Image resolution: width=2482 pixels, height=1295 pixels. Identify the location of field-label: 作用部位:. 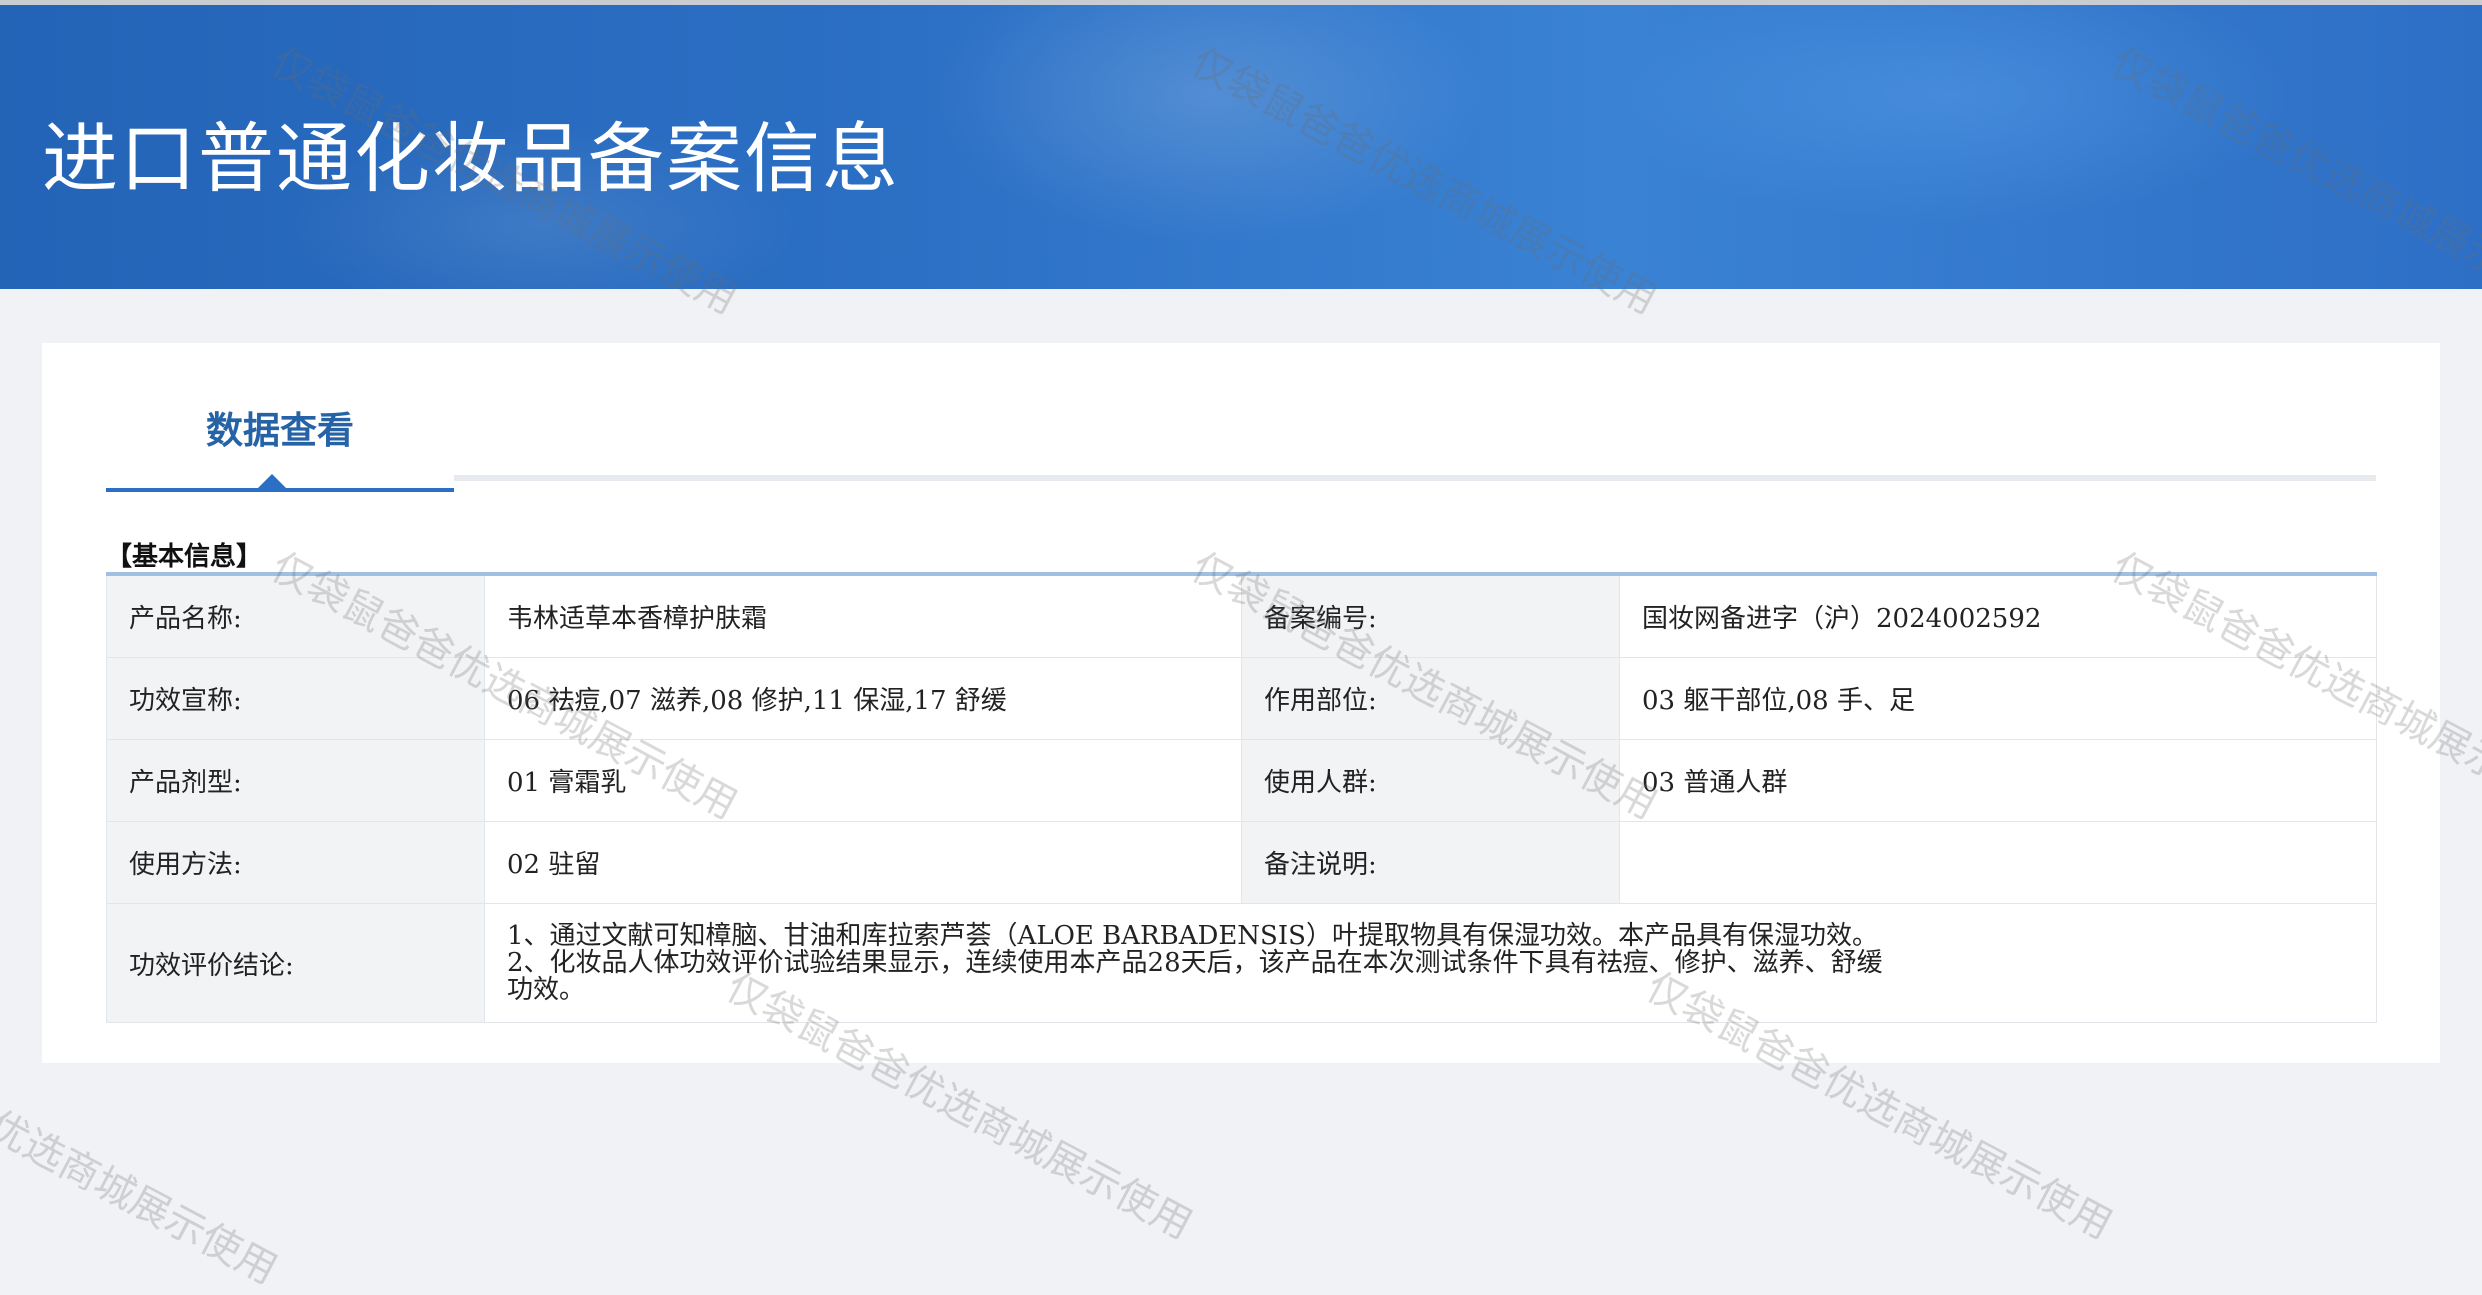
(1430, 698).